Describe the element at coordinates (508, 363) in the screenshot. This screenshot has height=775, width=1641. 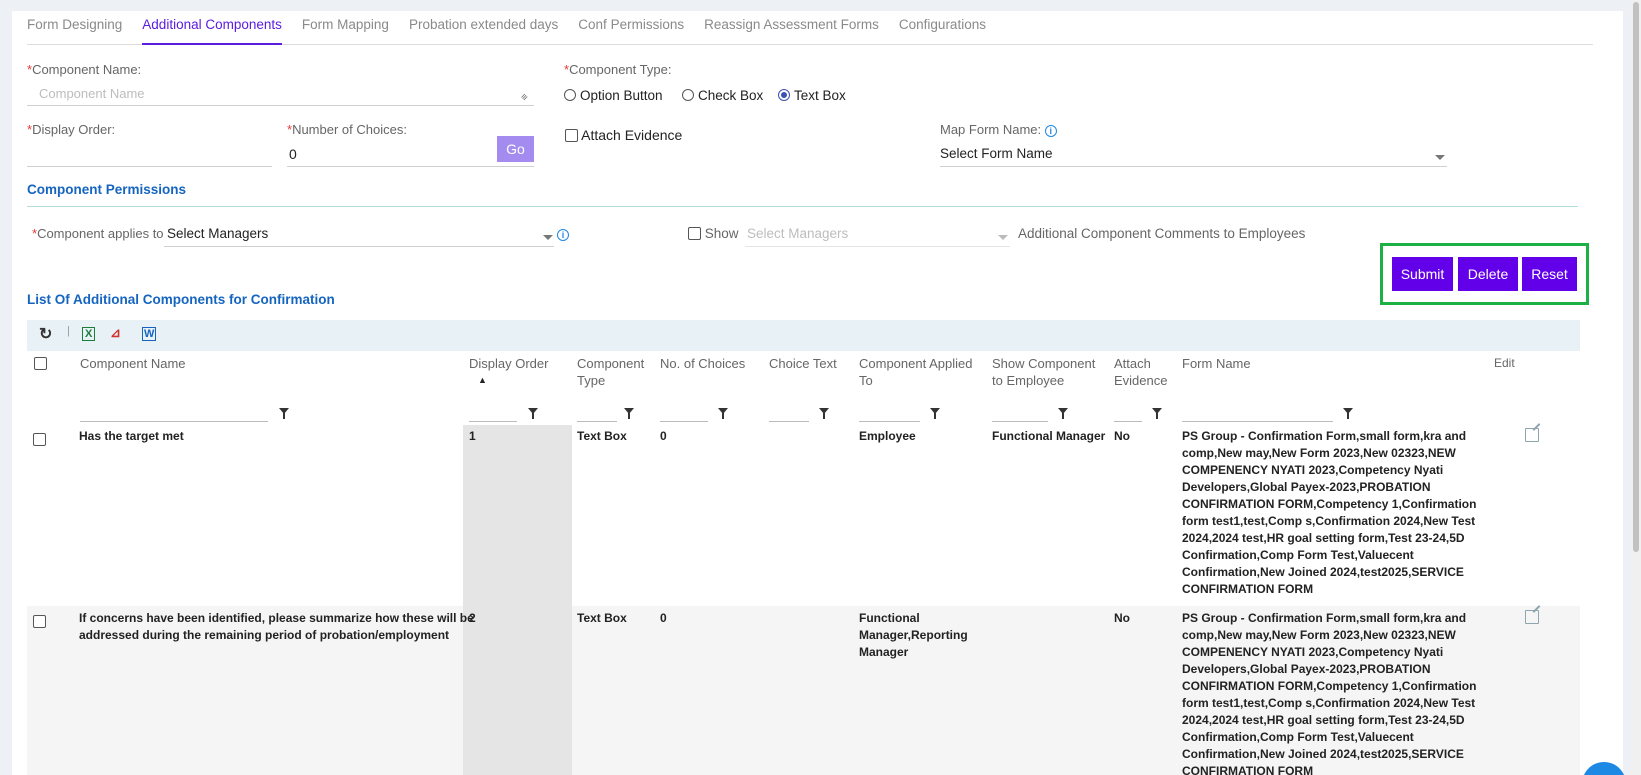
I see `header-display-order: Display Order` at that location.